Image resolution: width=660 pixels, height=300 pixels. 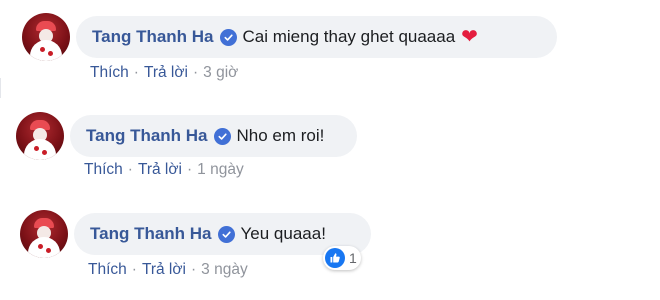 What do you see at coordinates (349, 36) in the screenshot?
I see `comment-text: Cai mieng thay ghet quaaaa` at bounding box center [349, 36].